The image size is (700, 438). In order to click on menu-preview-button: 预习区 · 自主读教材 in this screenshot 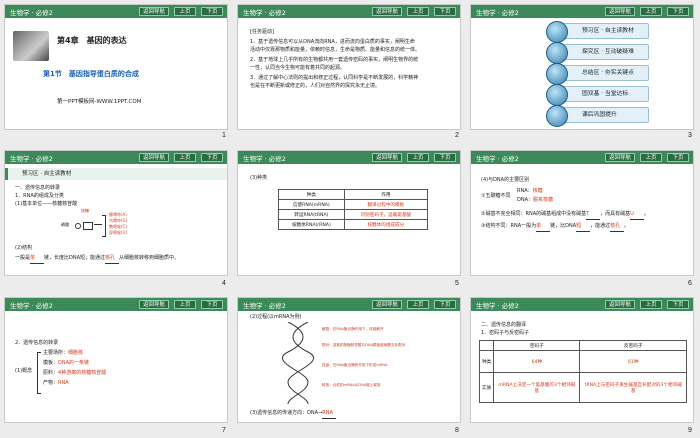, I will do `click(597, 32)`.